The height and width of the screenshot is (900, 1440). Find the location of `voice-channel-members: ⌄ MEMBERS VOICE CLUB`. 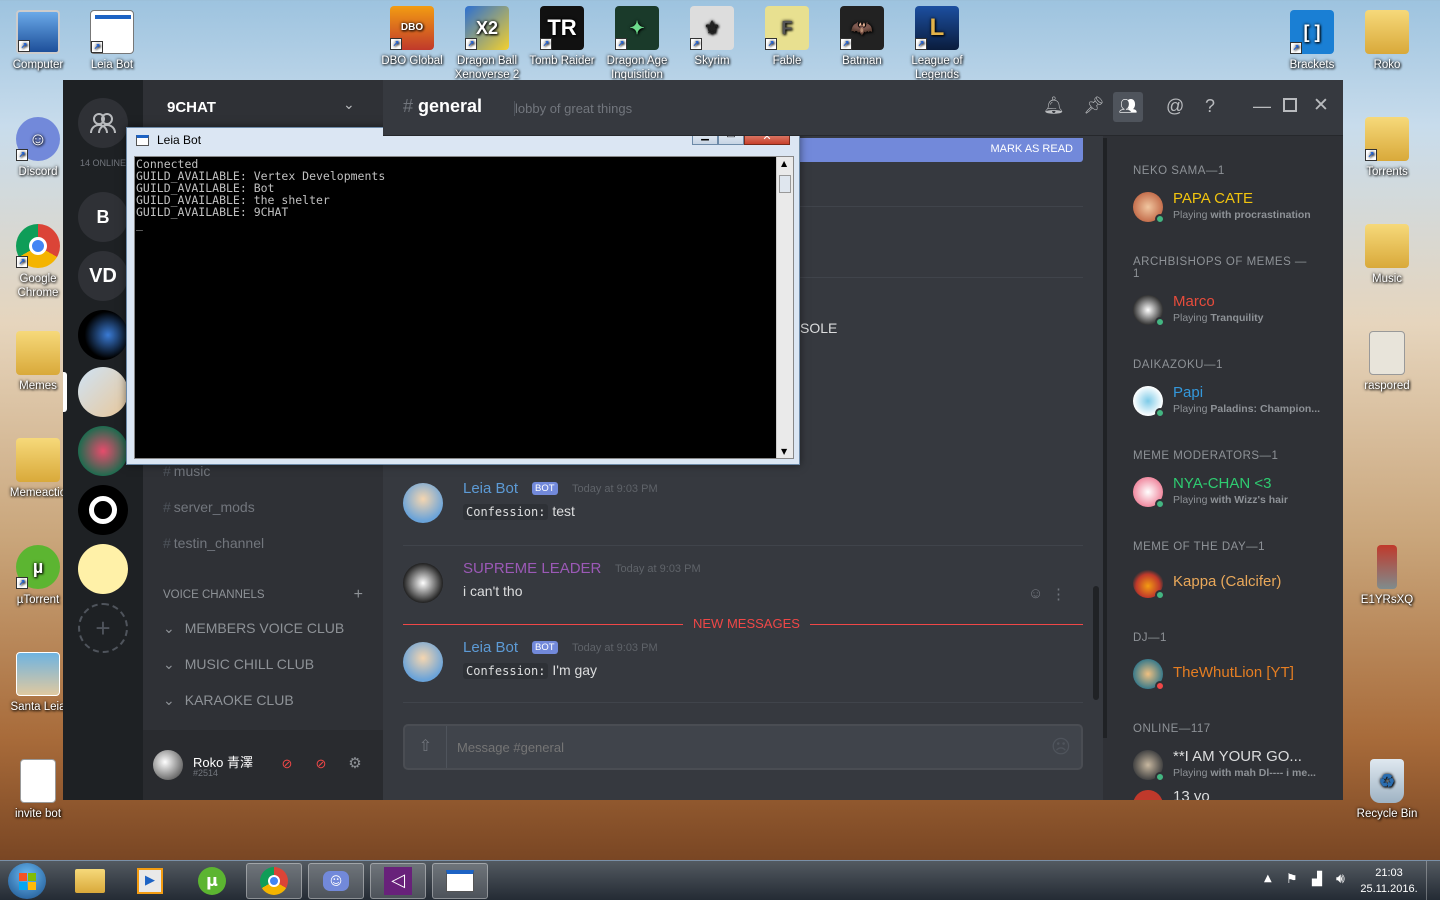

voice-channel-members: ⌄ MEMBERS VOICE CLUB is located at coordinates (253, 628).